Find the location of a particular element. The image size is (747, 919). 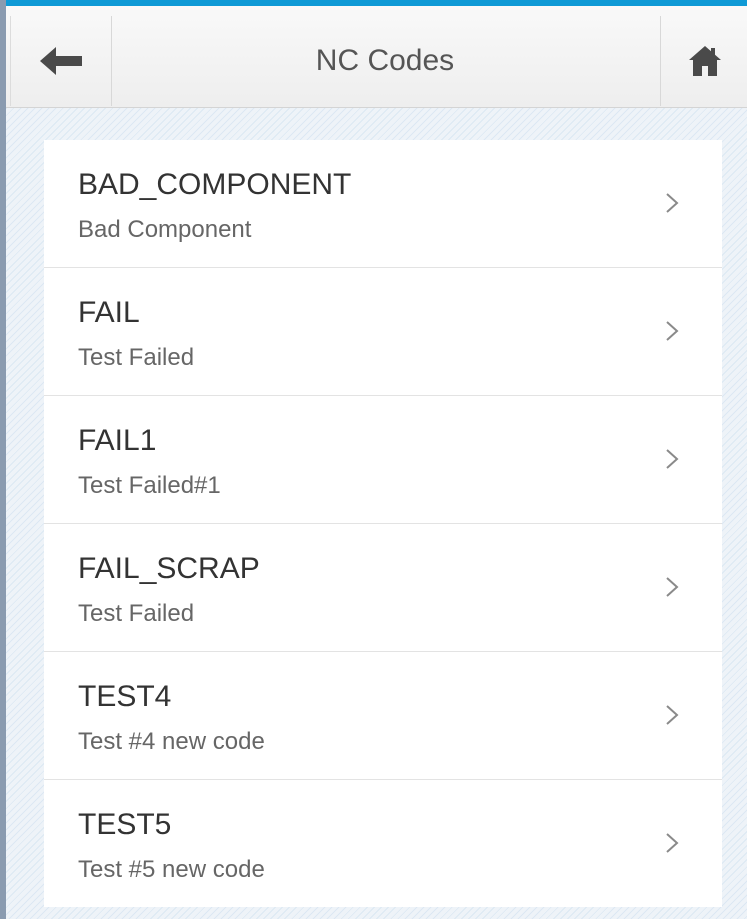

header-bar: NC Codes is located at coordinates (376, 57).